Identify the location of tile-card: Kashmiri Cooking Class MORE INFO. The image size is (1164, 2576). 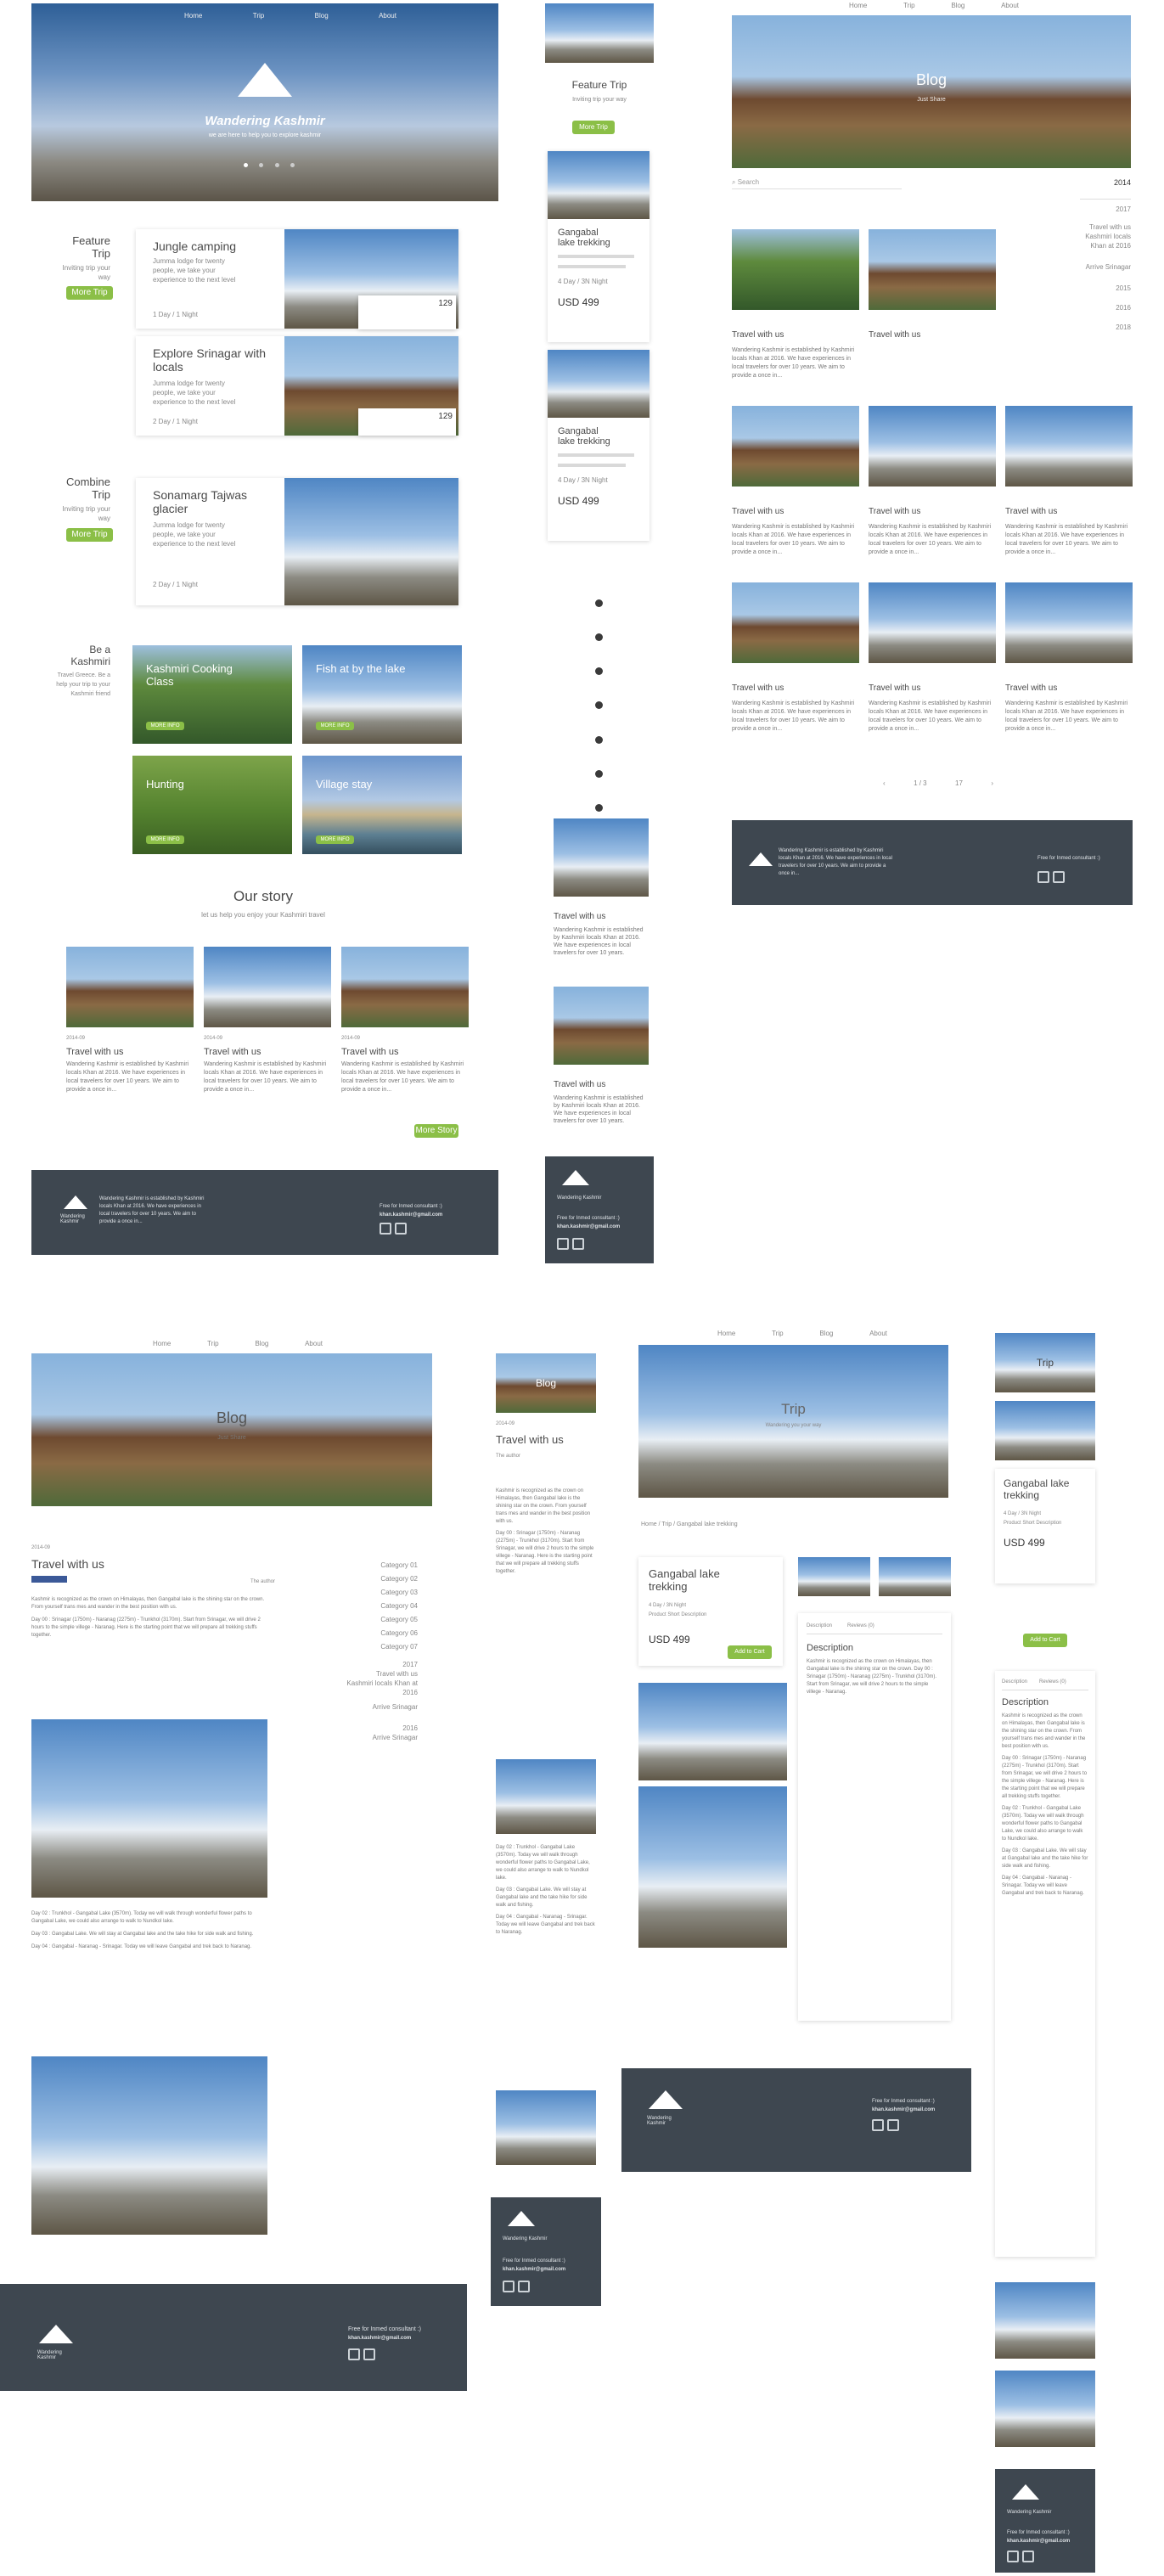
(212, 694).